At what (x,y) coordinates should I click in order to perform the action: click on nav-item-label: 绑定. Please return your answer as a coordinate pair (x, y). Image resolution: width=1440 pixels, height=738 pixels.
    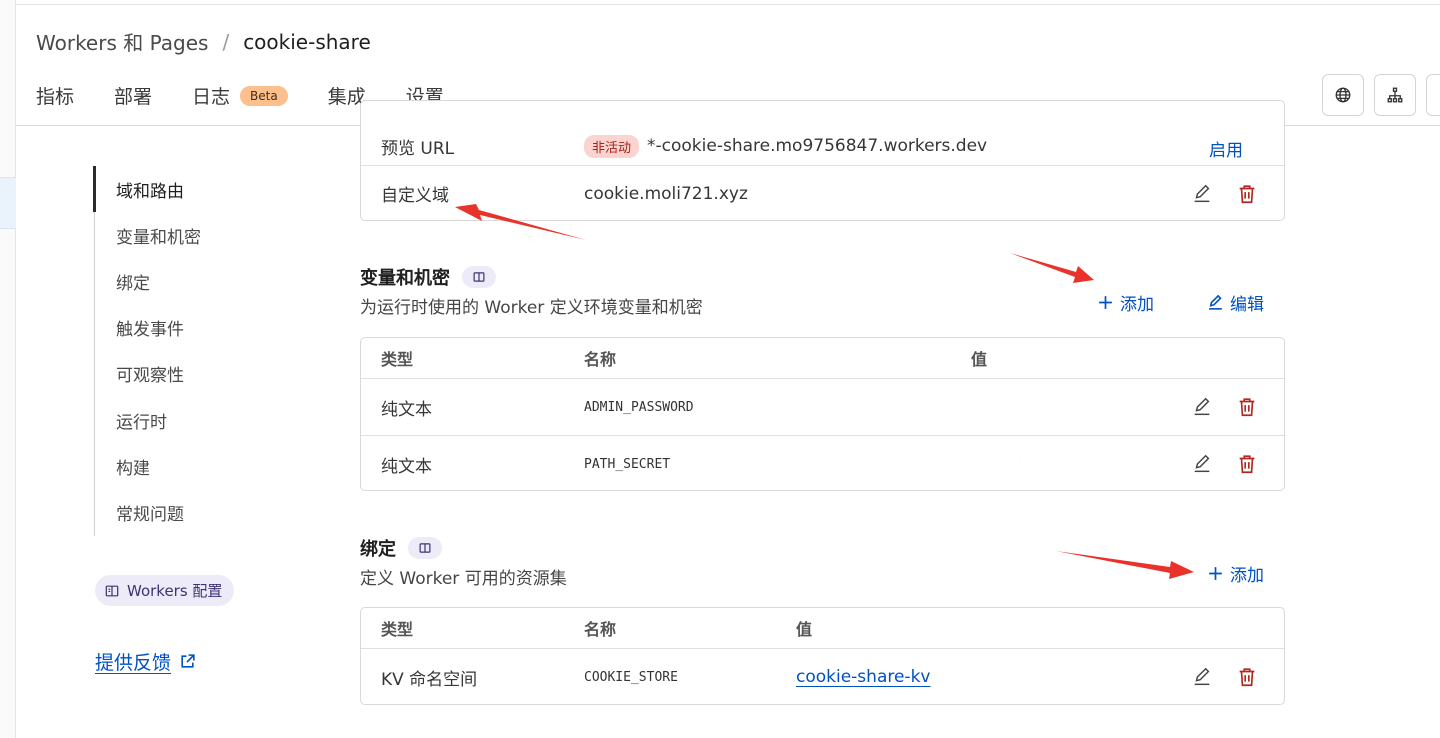
    Looking at the image, I should click on (133, 283).